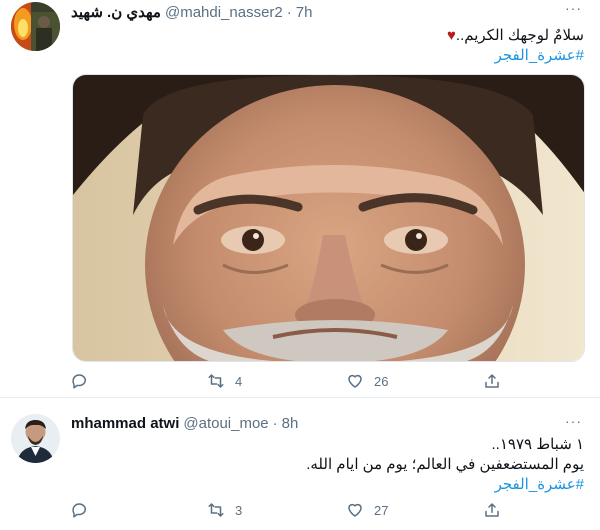  What do you see at coordinates (125, 423) in the screenshot?
I see `display-name: mhammad atwi` at bounding box center [125, 423].